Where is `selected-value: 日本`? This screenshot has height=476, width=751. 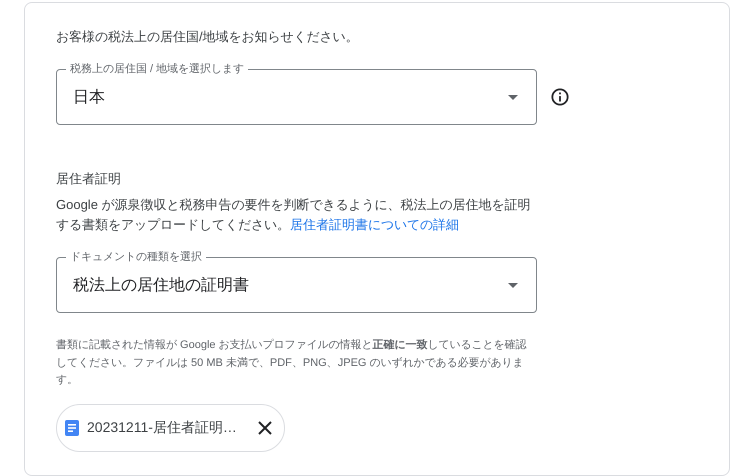
selected-value: 日本 is located at coordinates (89, 98).